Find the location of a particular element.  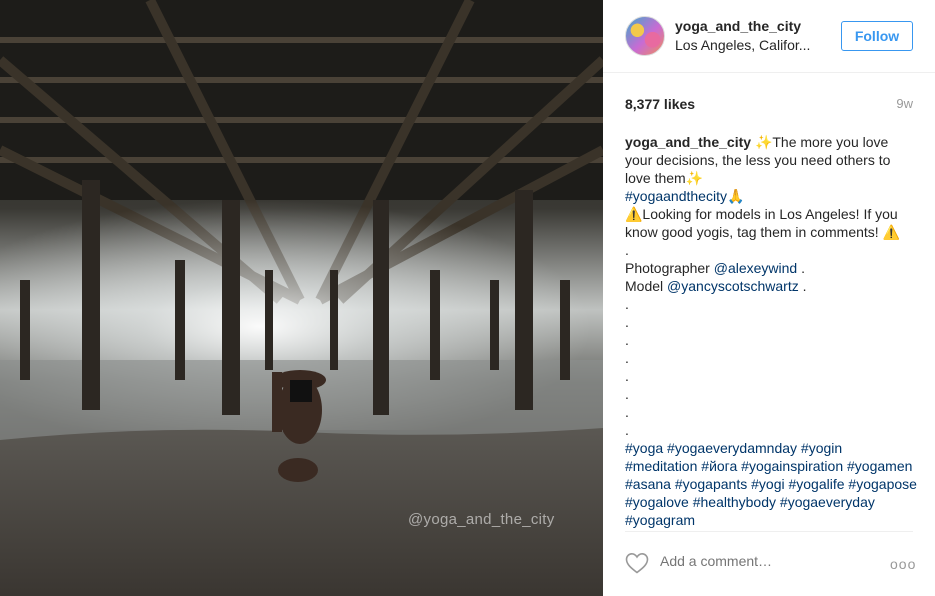

hashtag: #asana is located at coordinates (648, 484).